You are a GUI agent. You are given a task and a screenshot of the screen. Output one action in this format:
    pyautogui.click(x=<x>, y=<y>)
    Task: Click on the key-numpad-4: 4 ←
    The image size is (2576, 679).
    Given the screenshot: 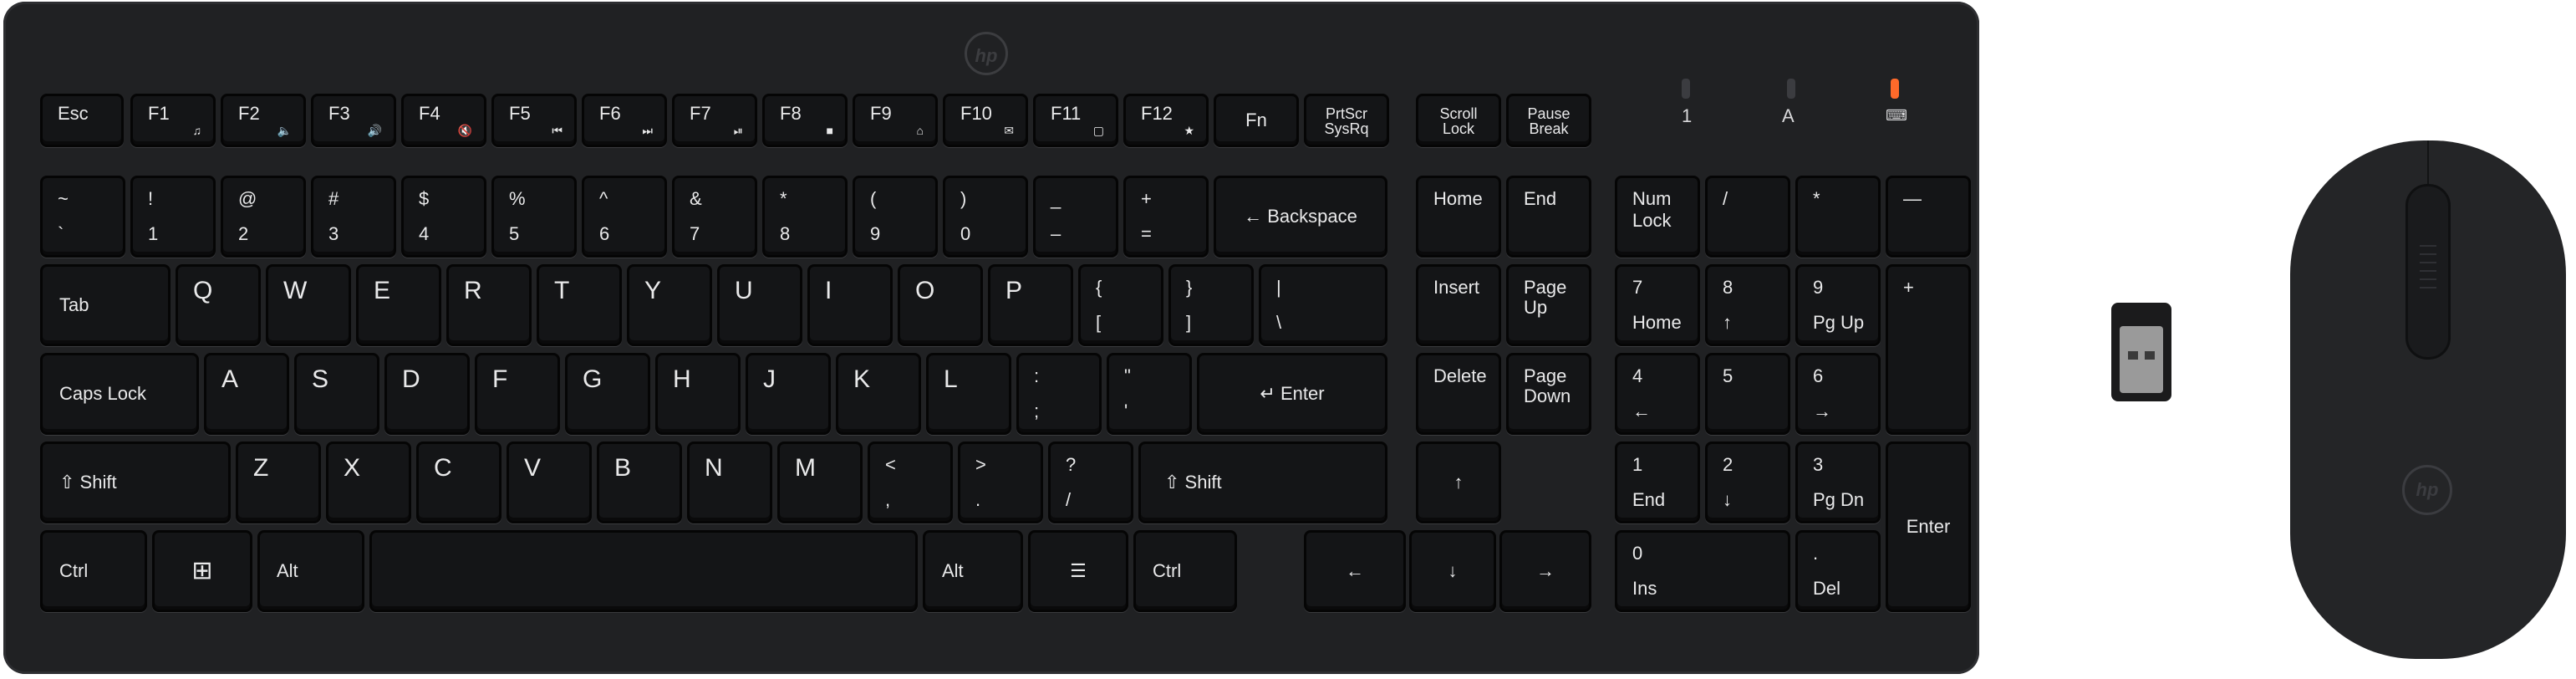 What is the action you would take?
    pyautogui.click(x=1657, y=394)
    